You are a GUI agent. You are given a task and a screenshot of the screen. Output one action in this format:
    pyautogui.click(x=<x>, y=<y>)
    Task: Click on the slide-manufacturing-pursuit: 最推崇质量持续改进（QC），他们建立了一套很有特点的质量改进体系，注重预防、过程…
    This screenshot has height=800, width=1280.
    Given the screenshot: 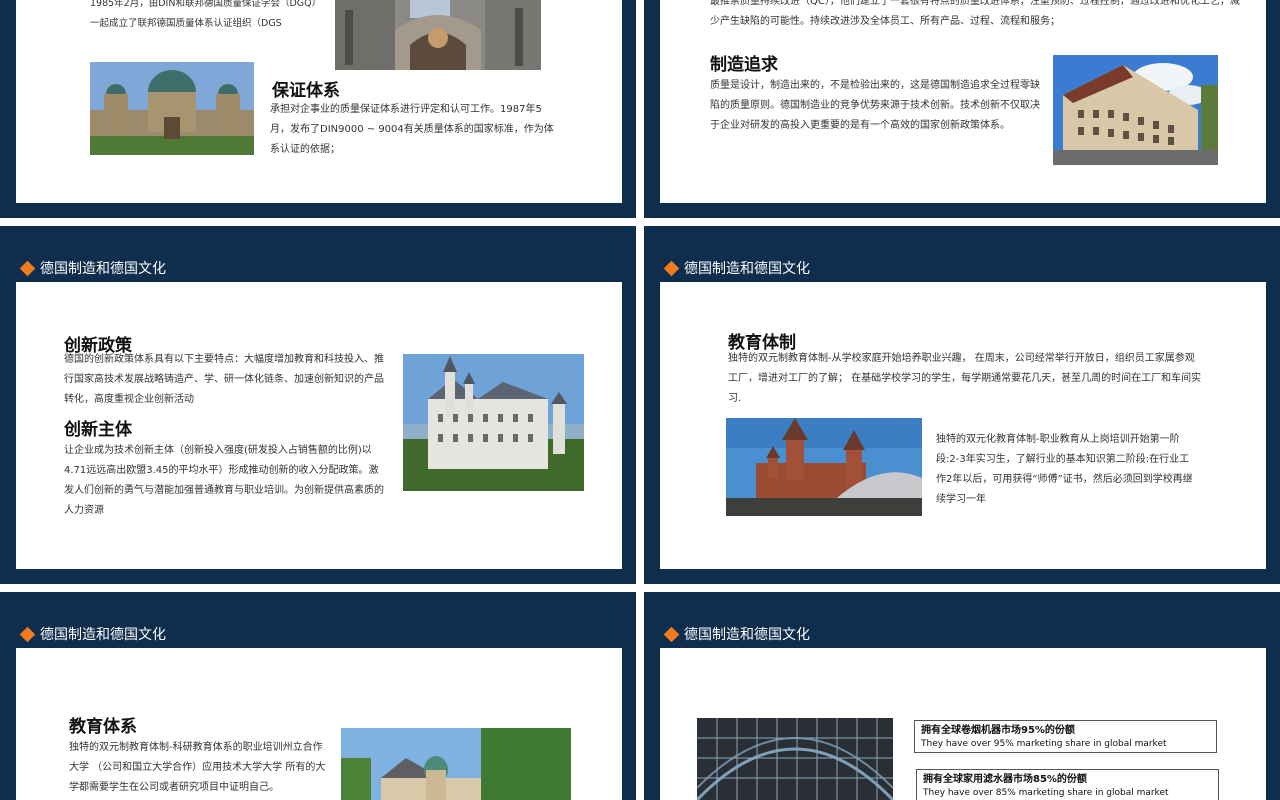 What is the action you would take?
    pyautogui.click(x=962, y=109)
    